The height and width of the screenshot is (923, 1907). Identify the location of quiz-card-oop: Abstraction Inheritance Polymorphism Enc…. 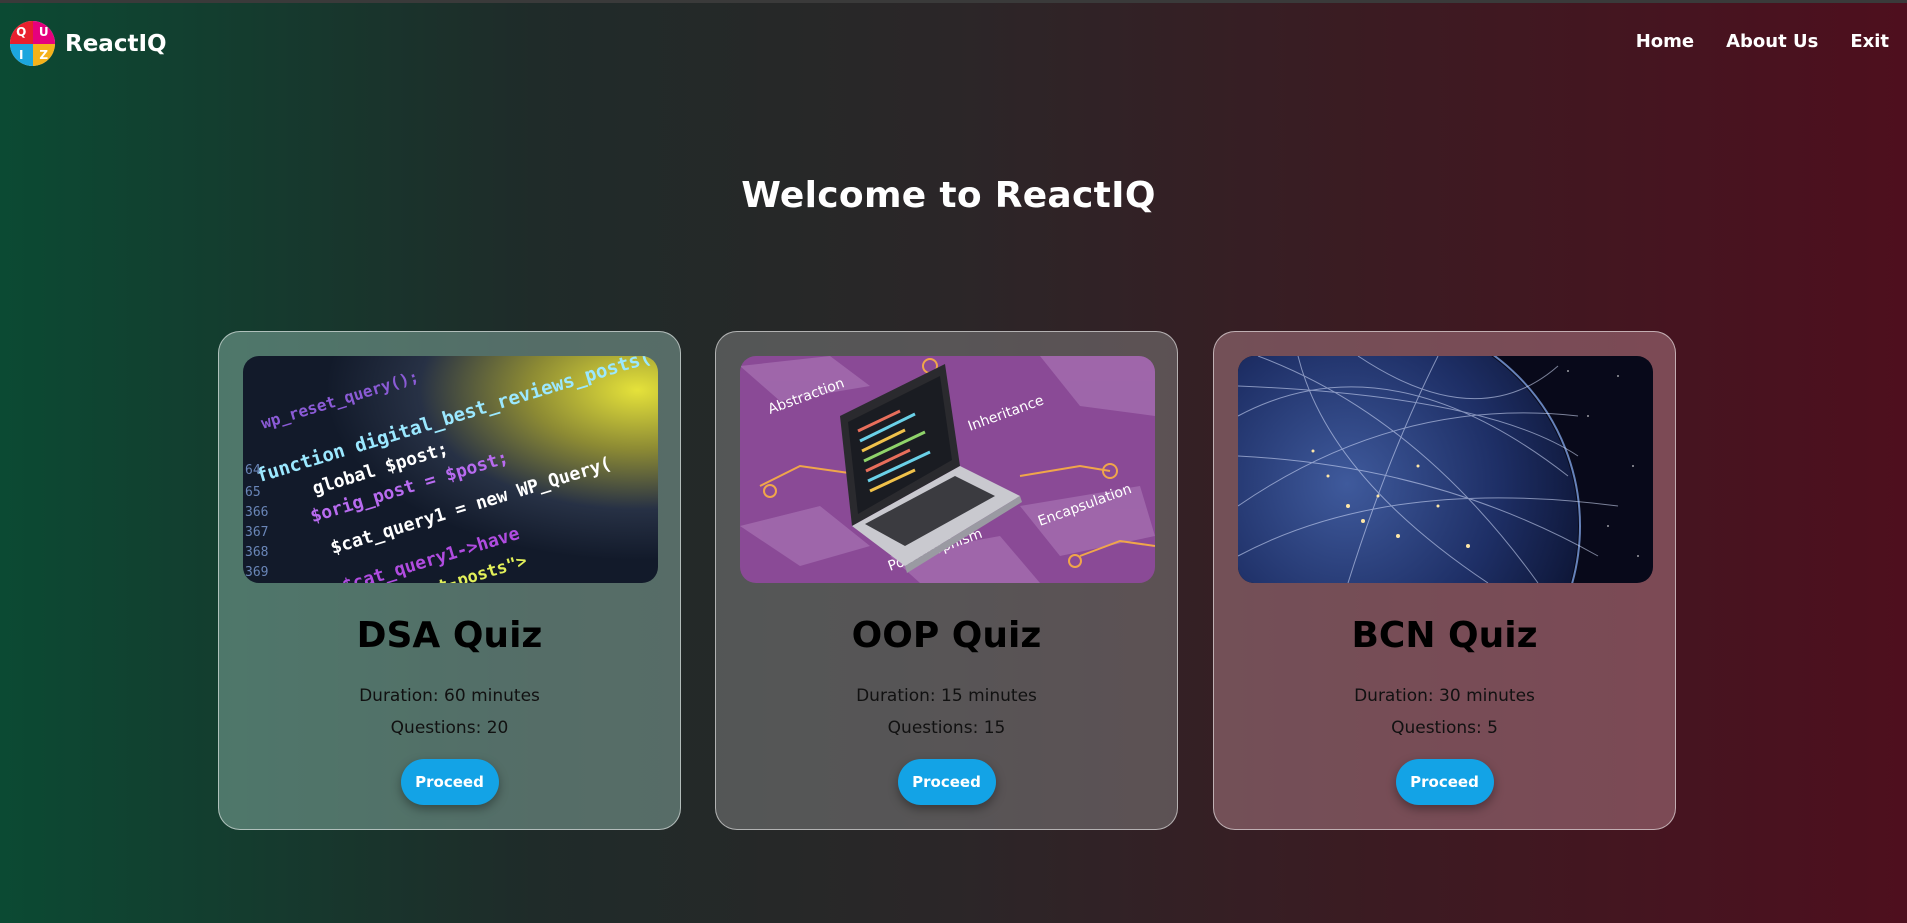
(946, 580).